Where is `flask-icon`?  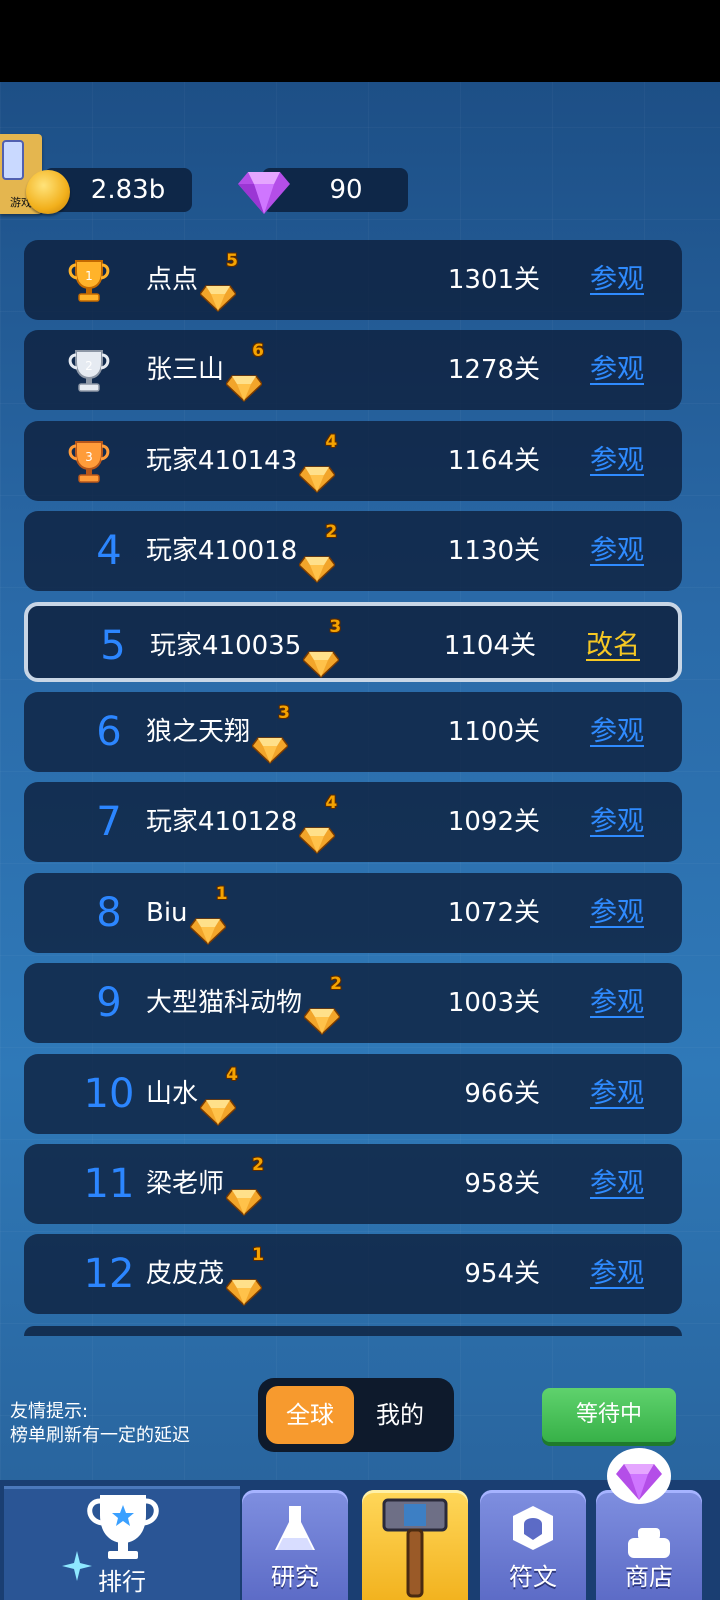 flask-icon is located at coordinates (295, 1528).